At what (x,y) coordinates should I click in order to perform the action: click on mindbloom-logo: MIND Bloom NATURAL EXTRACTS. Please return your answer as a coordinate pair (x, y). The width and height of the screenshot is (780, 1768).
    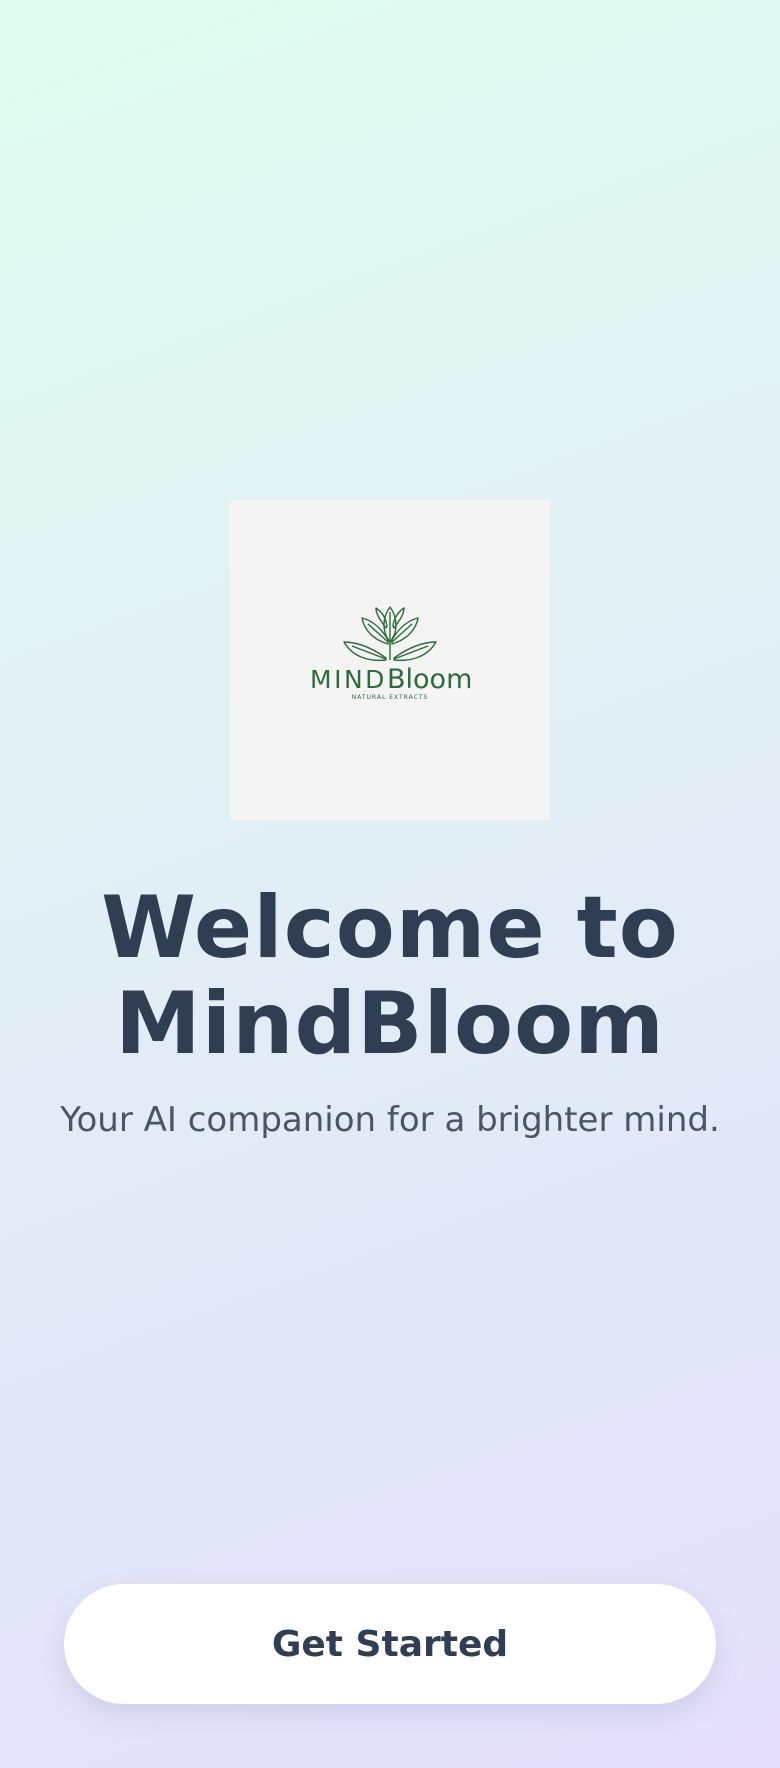
    Looking at the image, I should click on (391, 653).